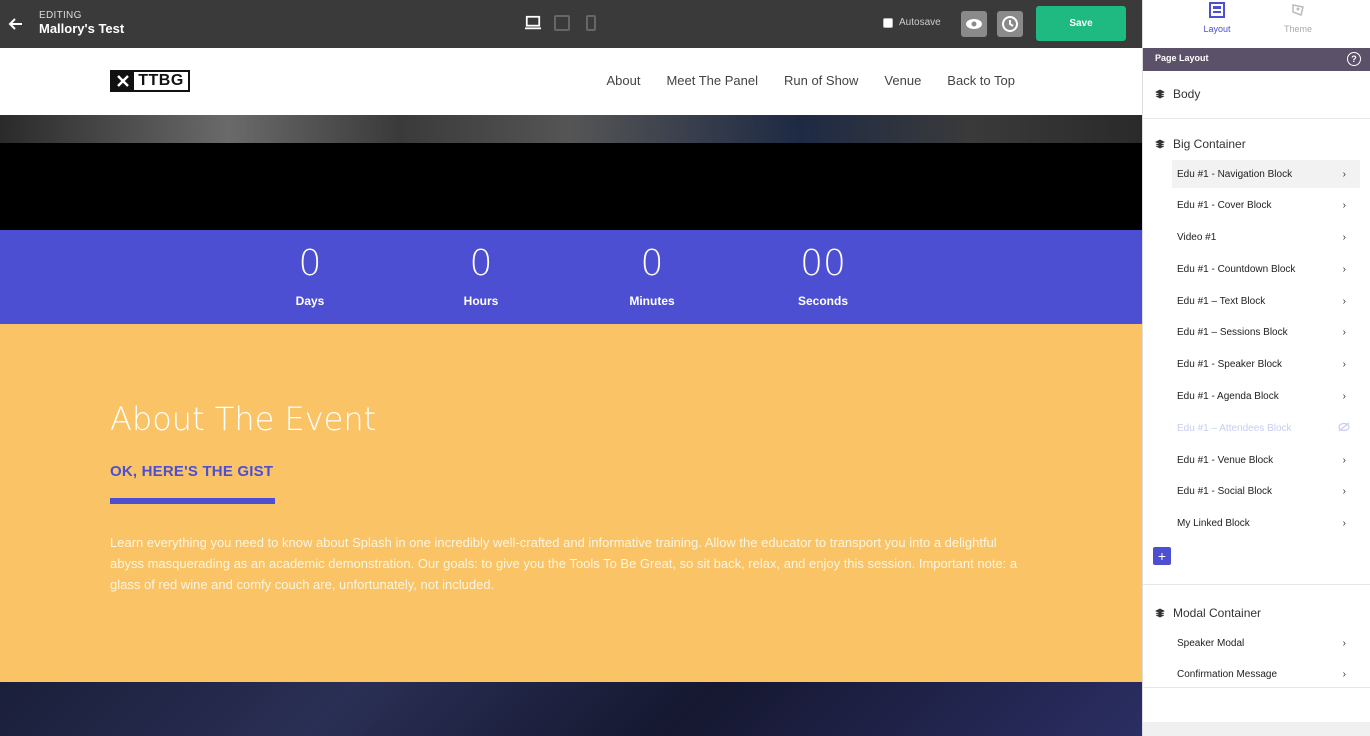 The image size is (1370, 736). I want to click on add-block-button: +, so click(1162, 556).